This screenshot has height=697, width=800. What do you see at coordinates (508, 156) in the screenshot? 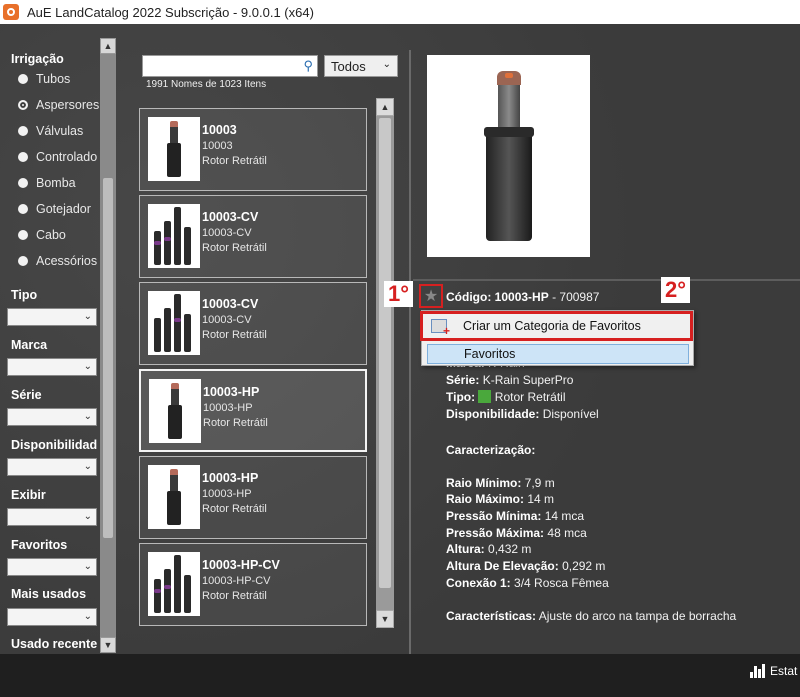
I see `product-image` at bounding box center [508, 156].